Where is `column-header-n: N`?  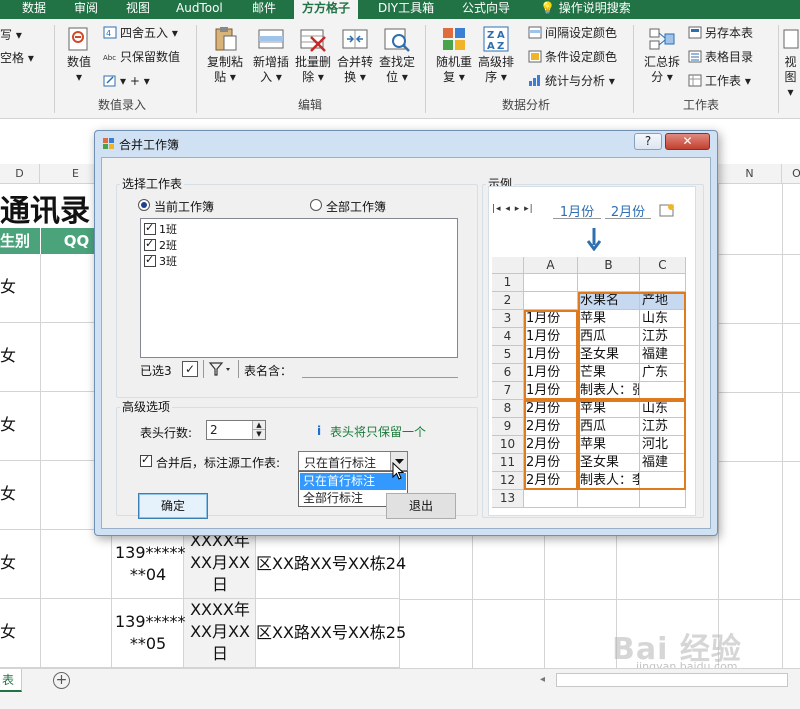 column-header-n: N is located at coordinates (750, 174).